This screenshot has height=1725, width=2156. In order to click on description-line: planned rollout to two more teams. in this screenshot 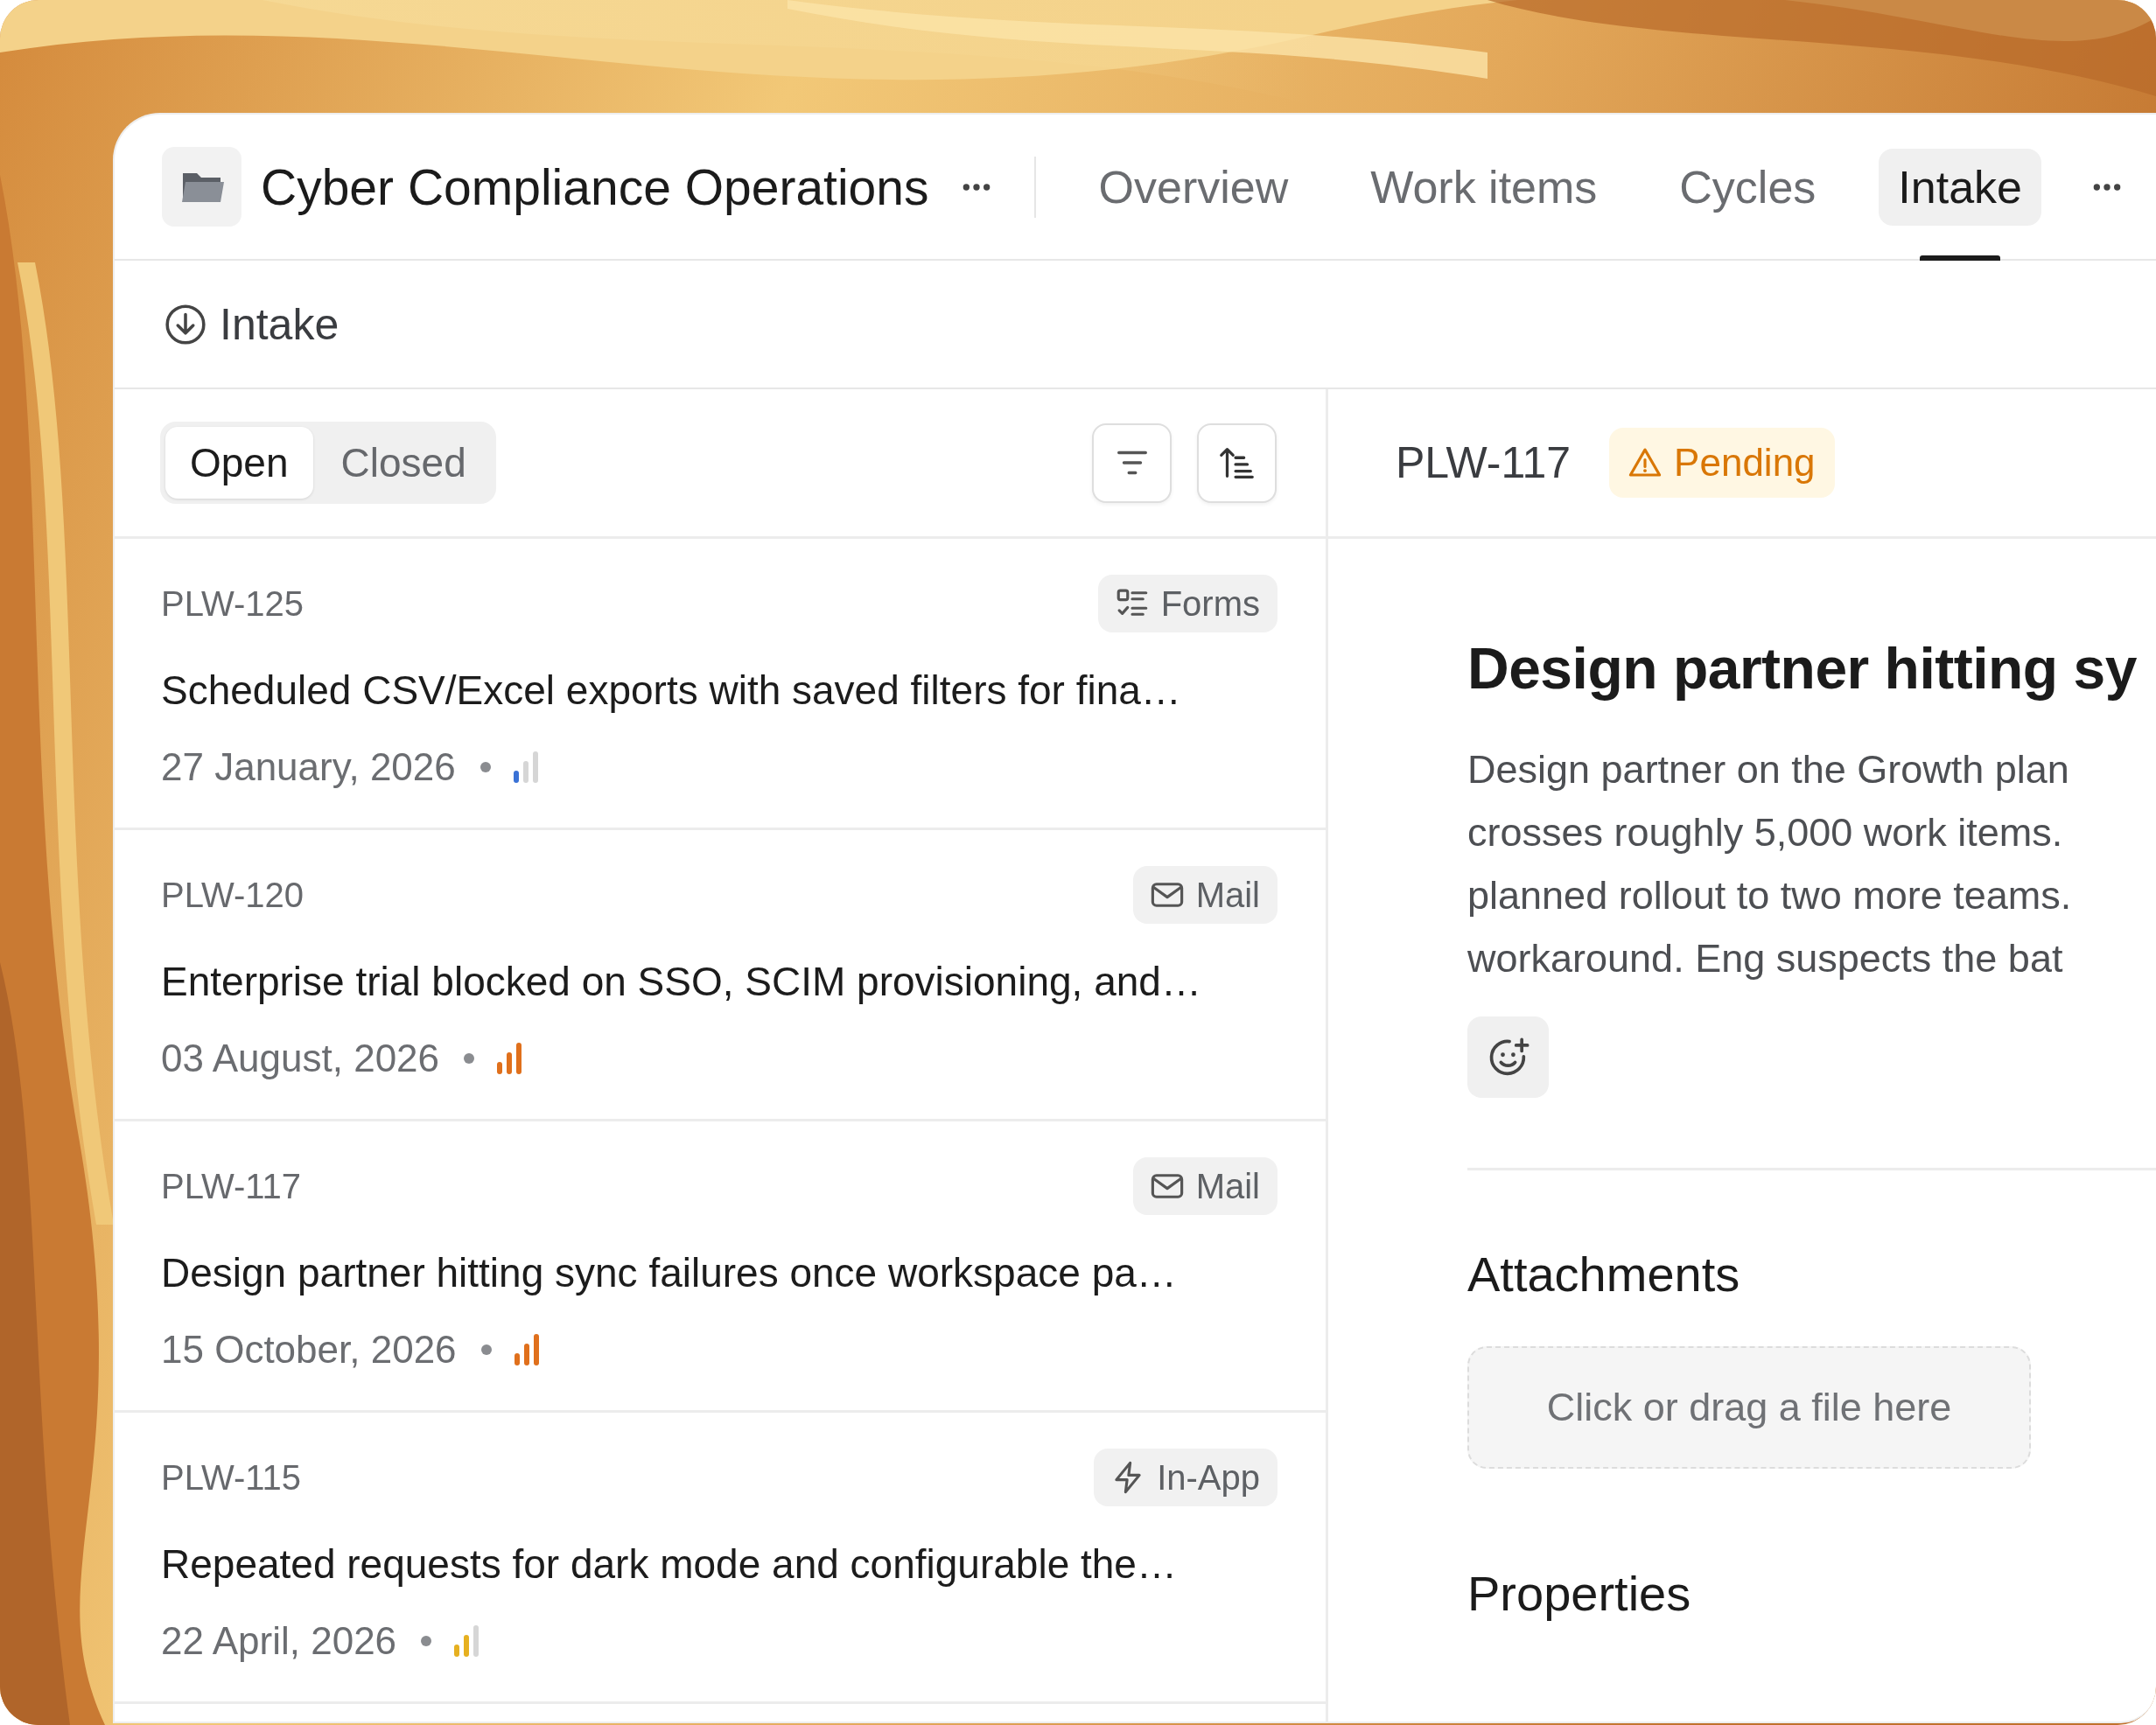, I will do `click(1770, 895)`.